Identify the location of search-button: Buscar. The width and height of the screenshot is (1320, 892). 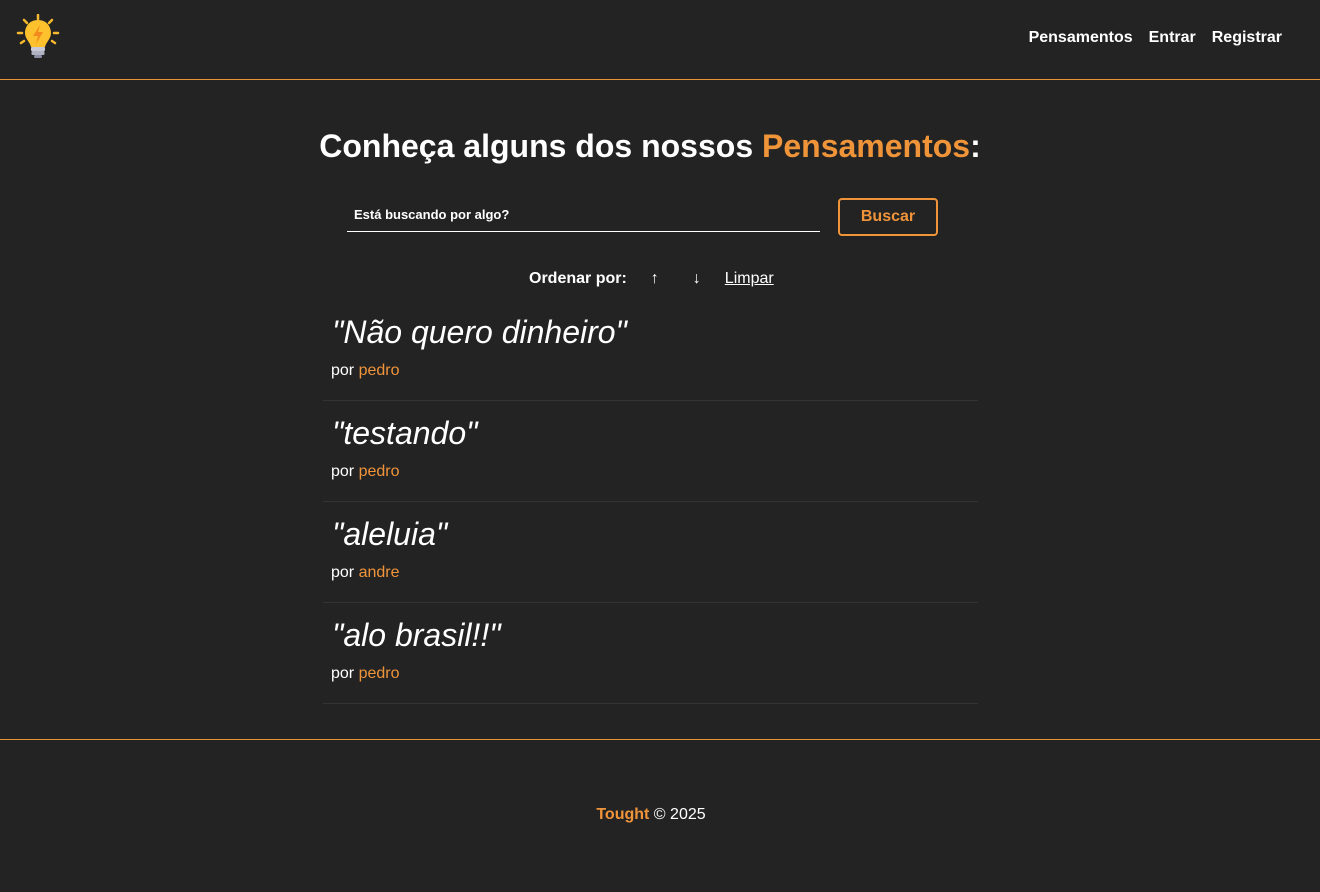
(888, 217).